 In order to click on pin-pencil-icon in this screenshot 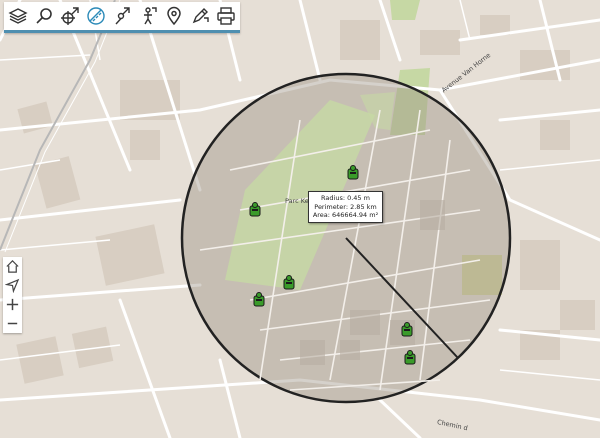, I will do `click(122, 16)`.